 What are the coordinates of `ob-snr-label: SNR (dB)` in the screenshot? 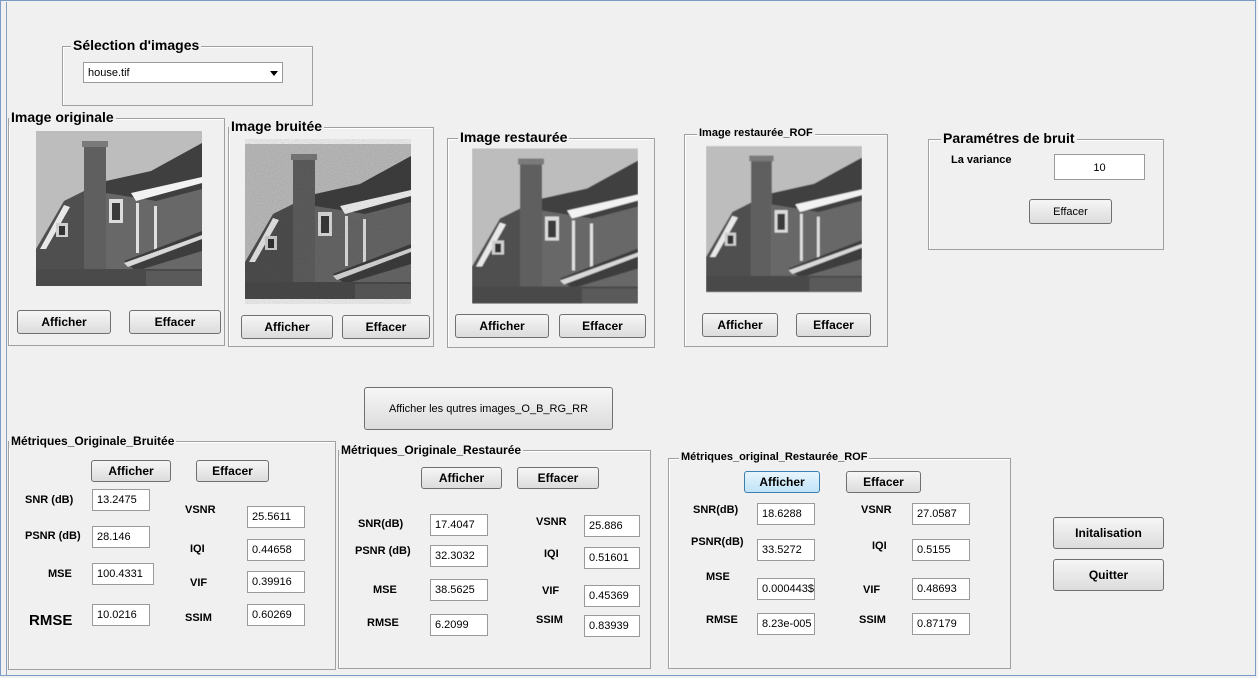 It's located at (49, 500).